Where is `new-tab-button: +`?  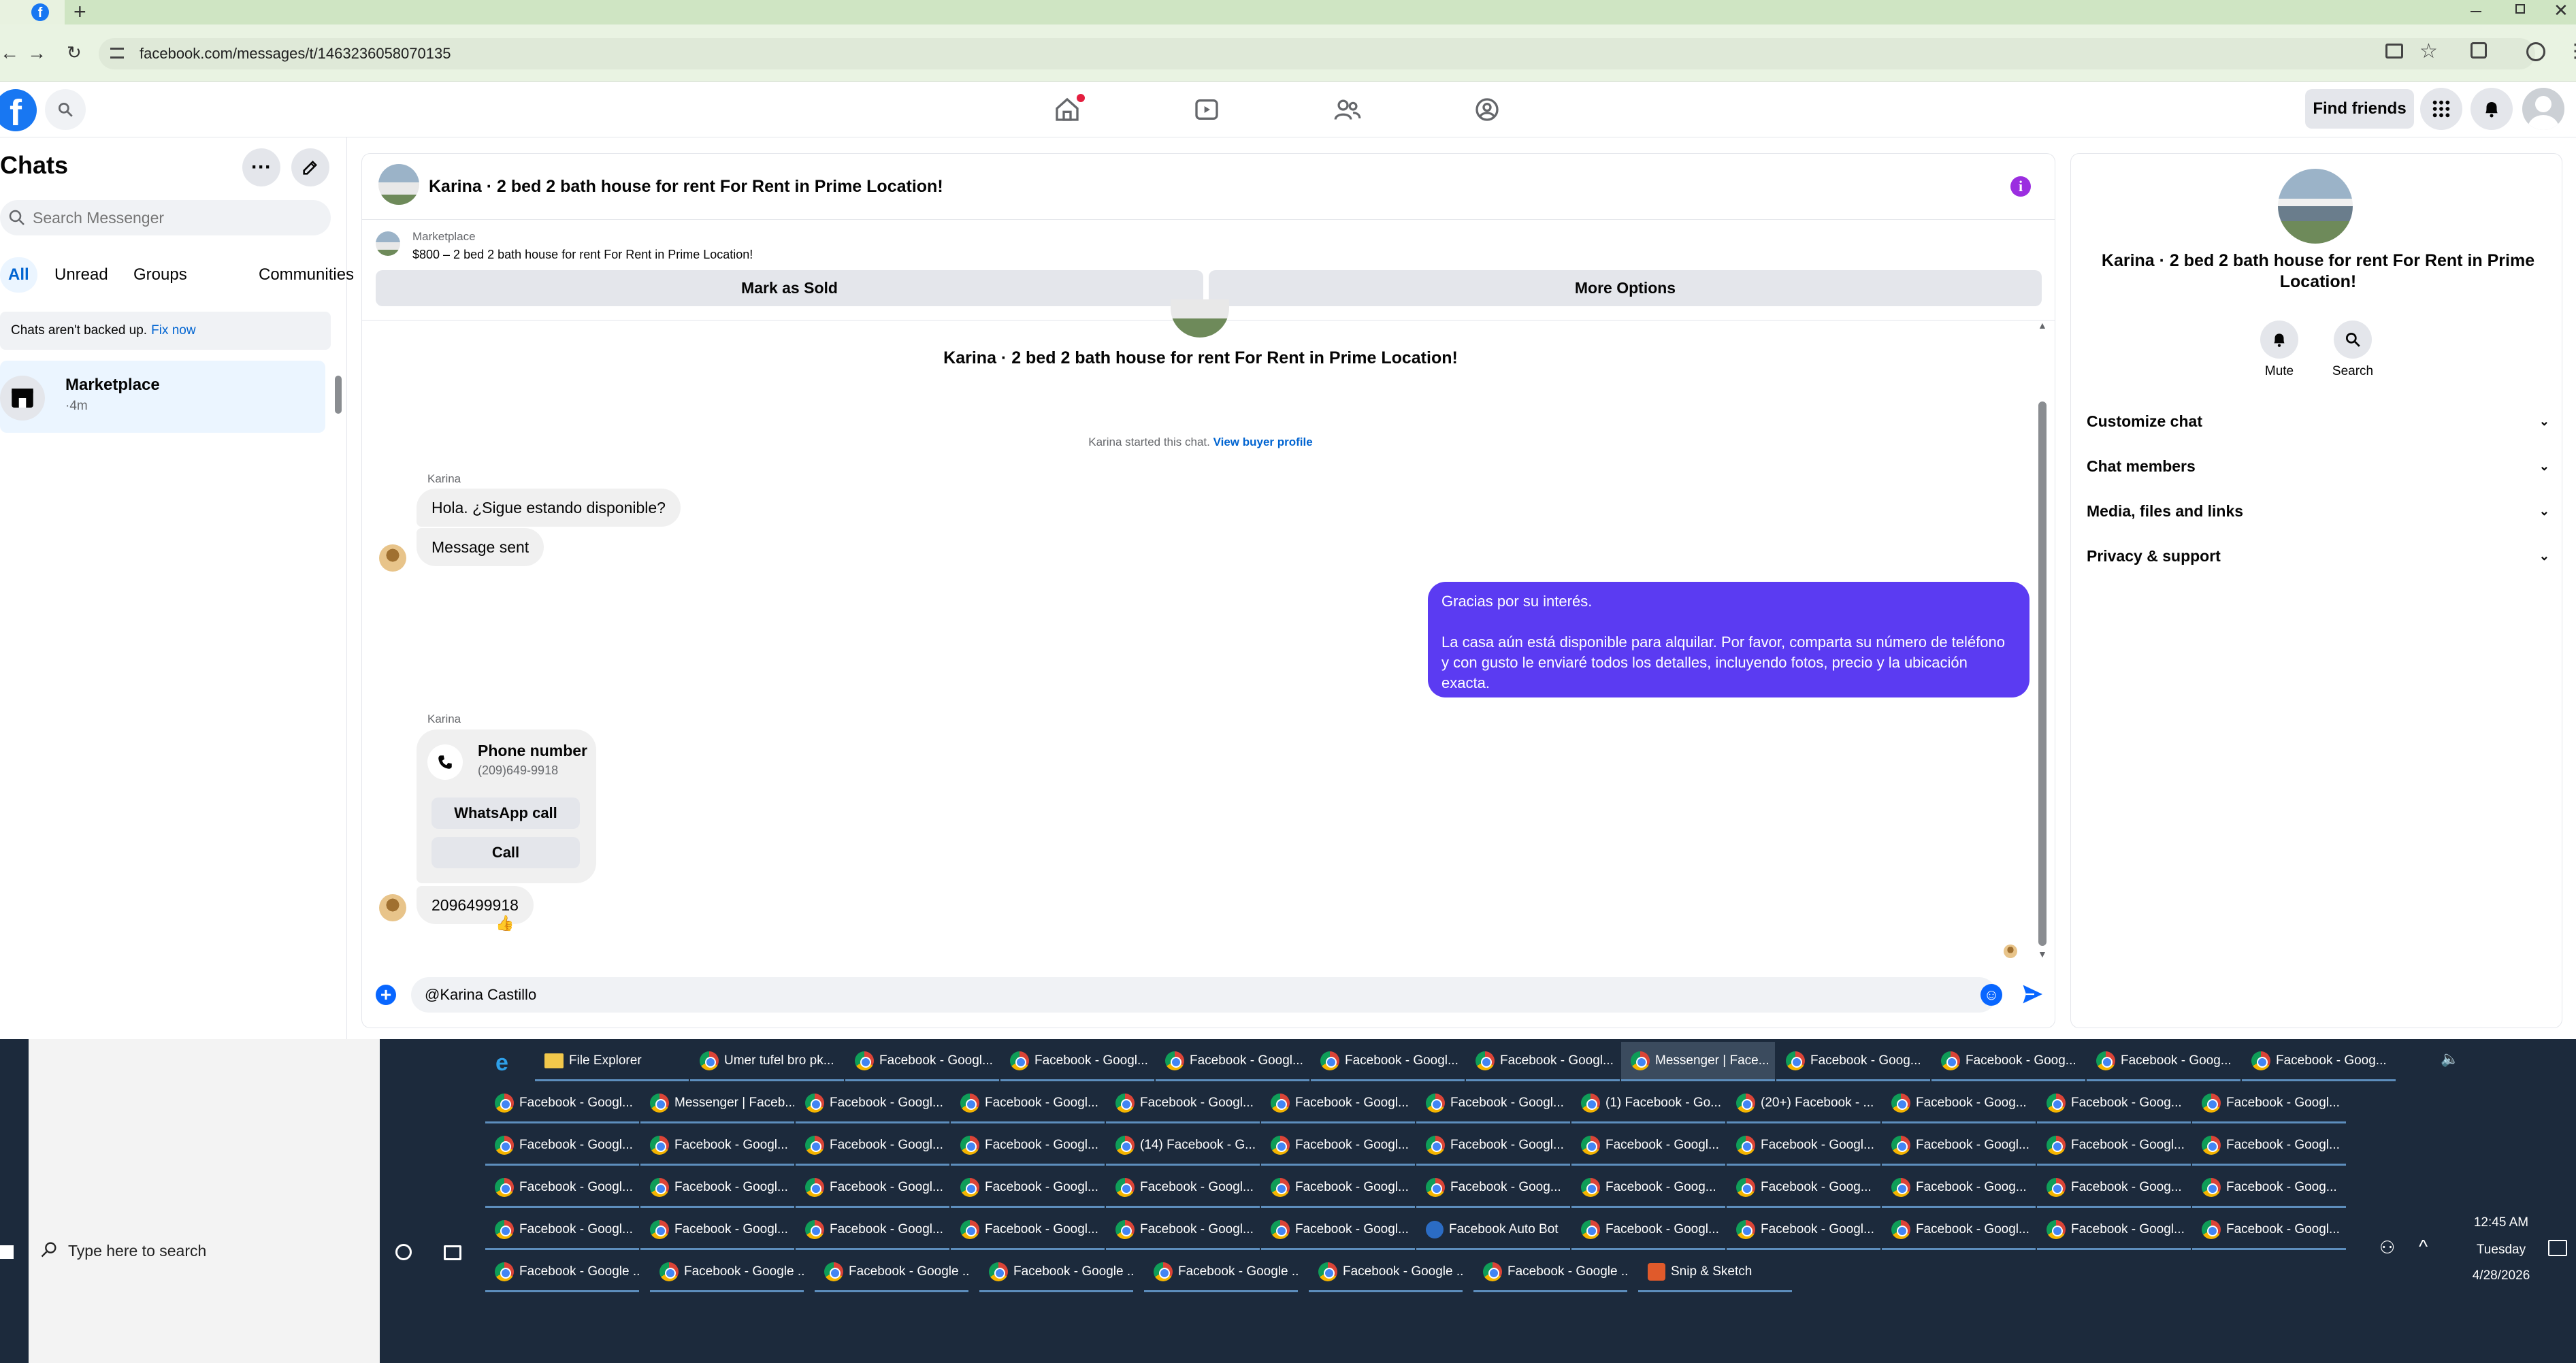
new-tab-button: + is located at coordinates (80, 11).